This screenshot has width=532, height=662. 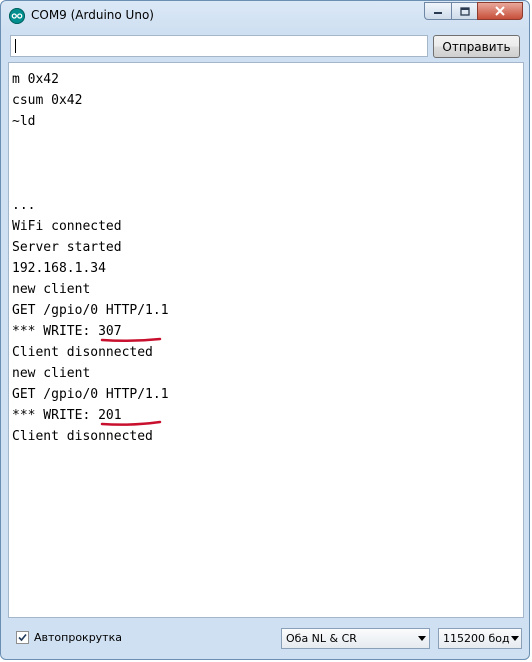 What do you see at coordinates (15, 46) in the screenshot?
I see `text-caret` at bounding box center [15, 46].